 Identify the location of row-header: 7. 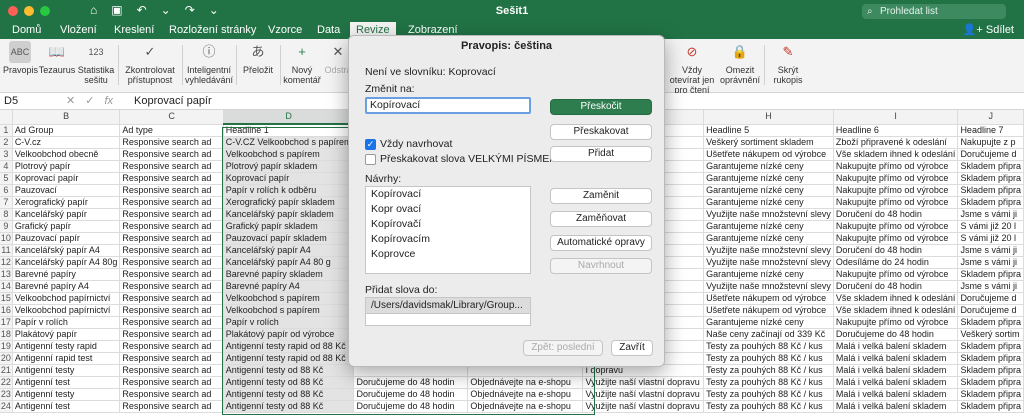
(6, 202).